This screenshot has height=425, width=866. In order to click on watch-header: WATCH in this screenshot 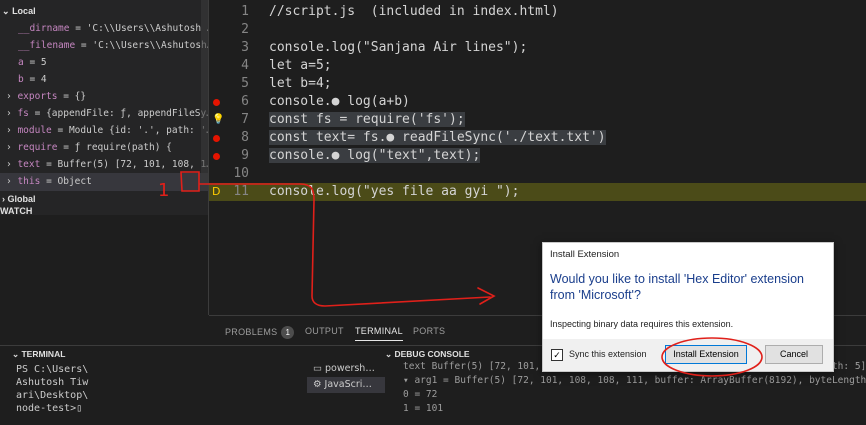, I will do `click(104, 211)`.